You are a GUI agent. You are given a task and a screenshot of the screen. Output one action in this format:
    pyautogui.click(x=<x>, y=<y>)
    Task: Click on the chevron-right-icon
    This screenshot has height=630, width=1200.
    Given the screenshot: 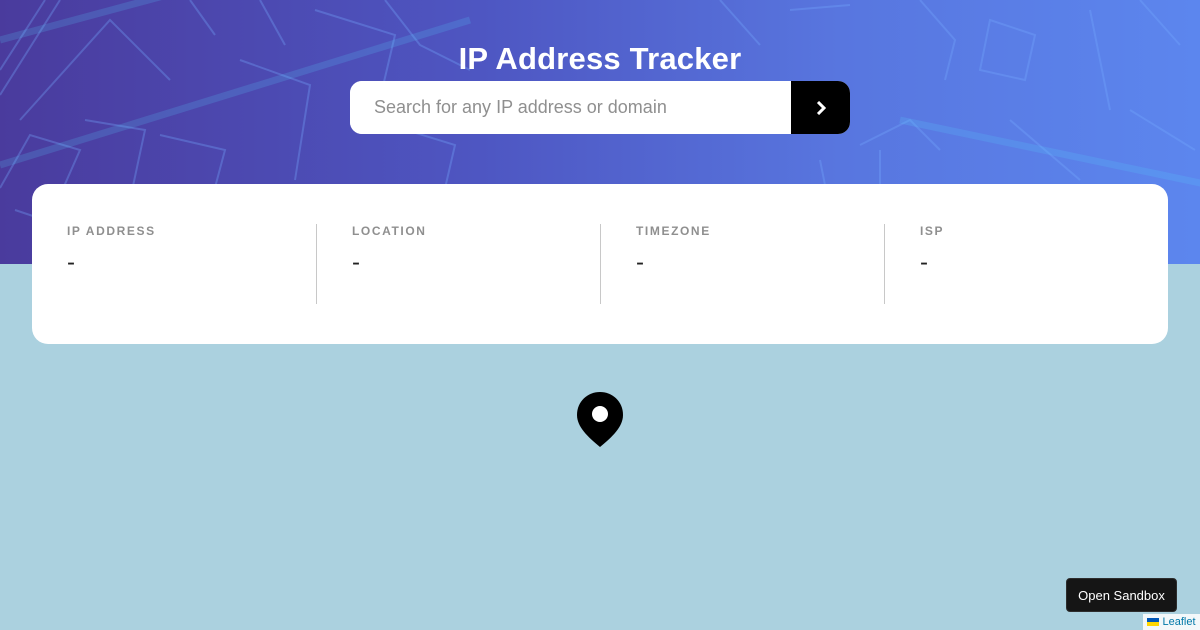 What is the action you would take?
    pyautogui.click(x=821, y=107)
    